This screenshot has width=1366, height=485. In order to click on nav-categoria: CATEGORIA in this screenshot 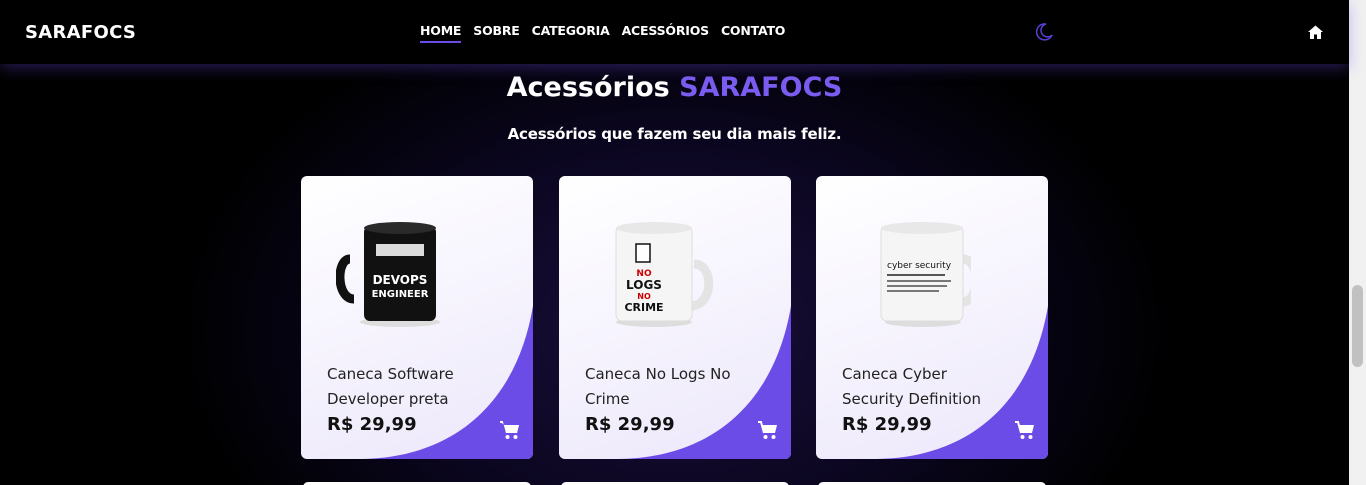, I will do `click(571, 33)`.